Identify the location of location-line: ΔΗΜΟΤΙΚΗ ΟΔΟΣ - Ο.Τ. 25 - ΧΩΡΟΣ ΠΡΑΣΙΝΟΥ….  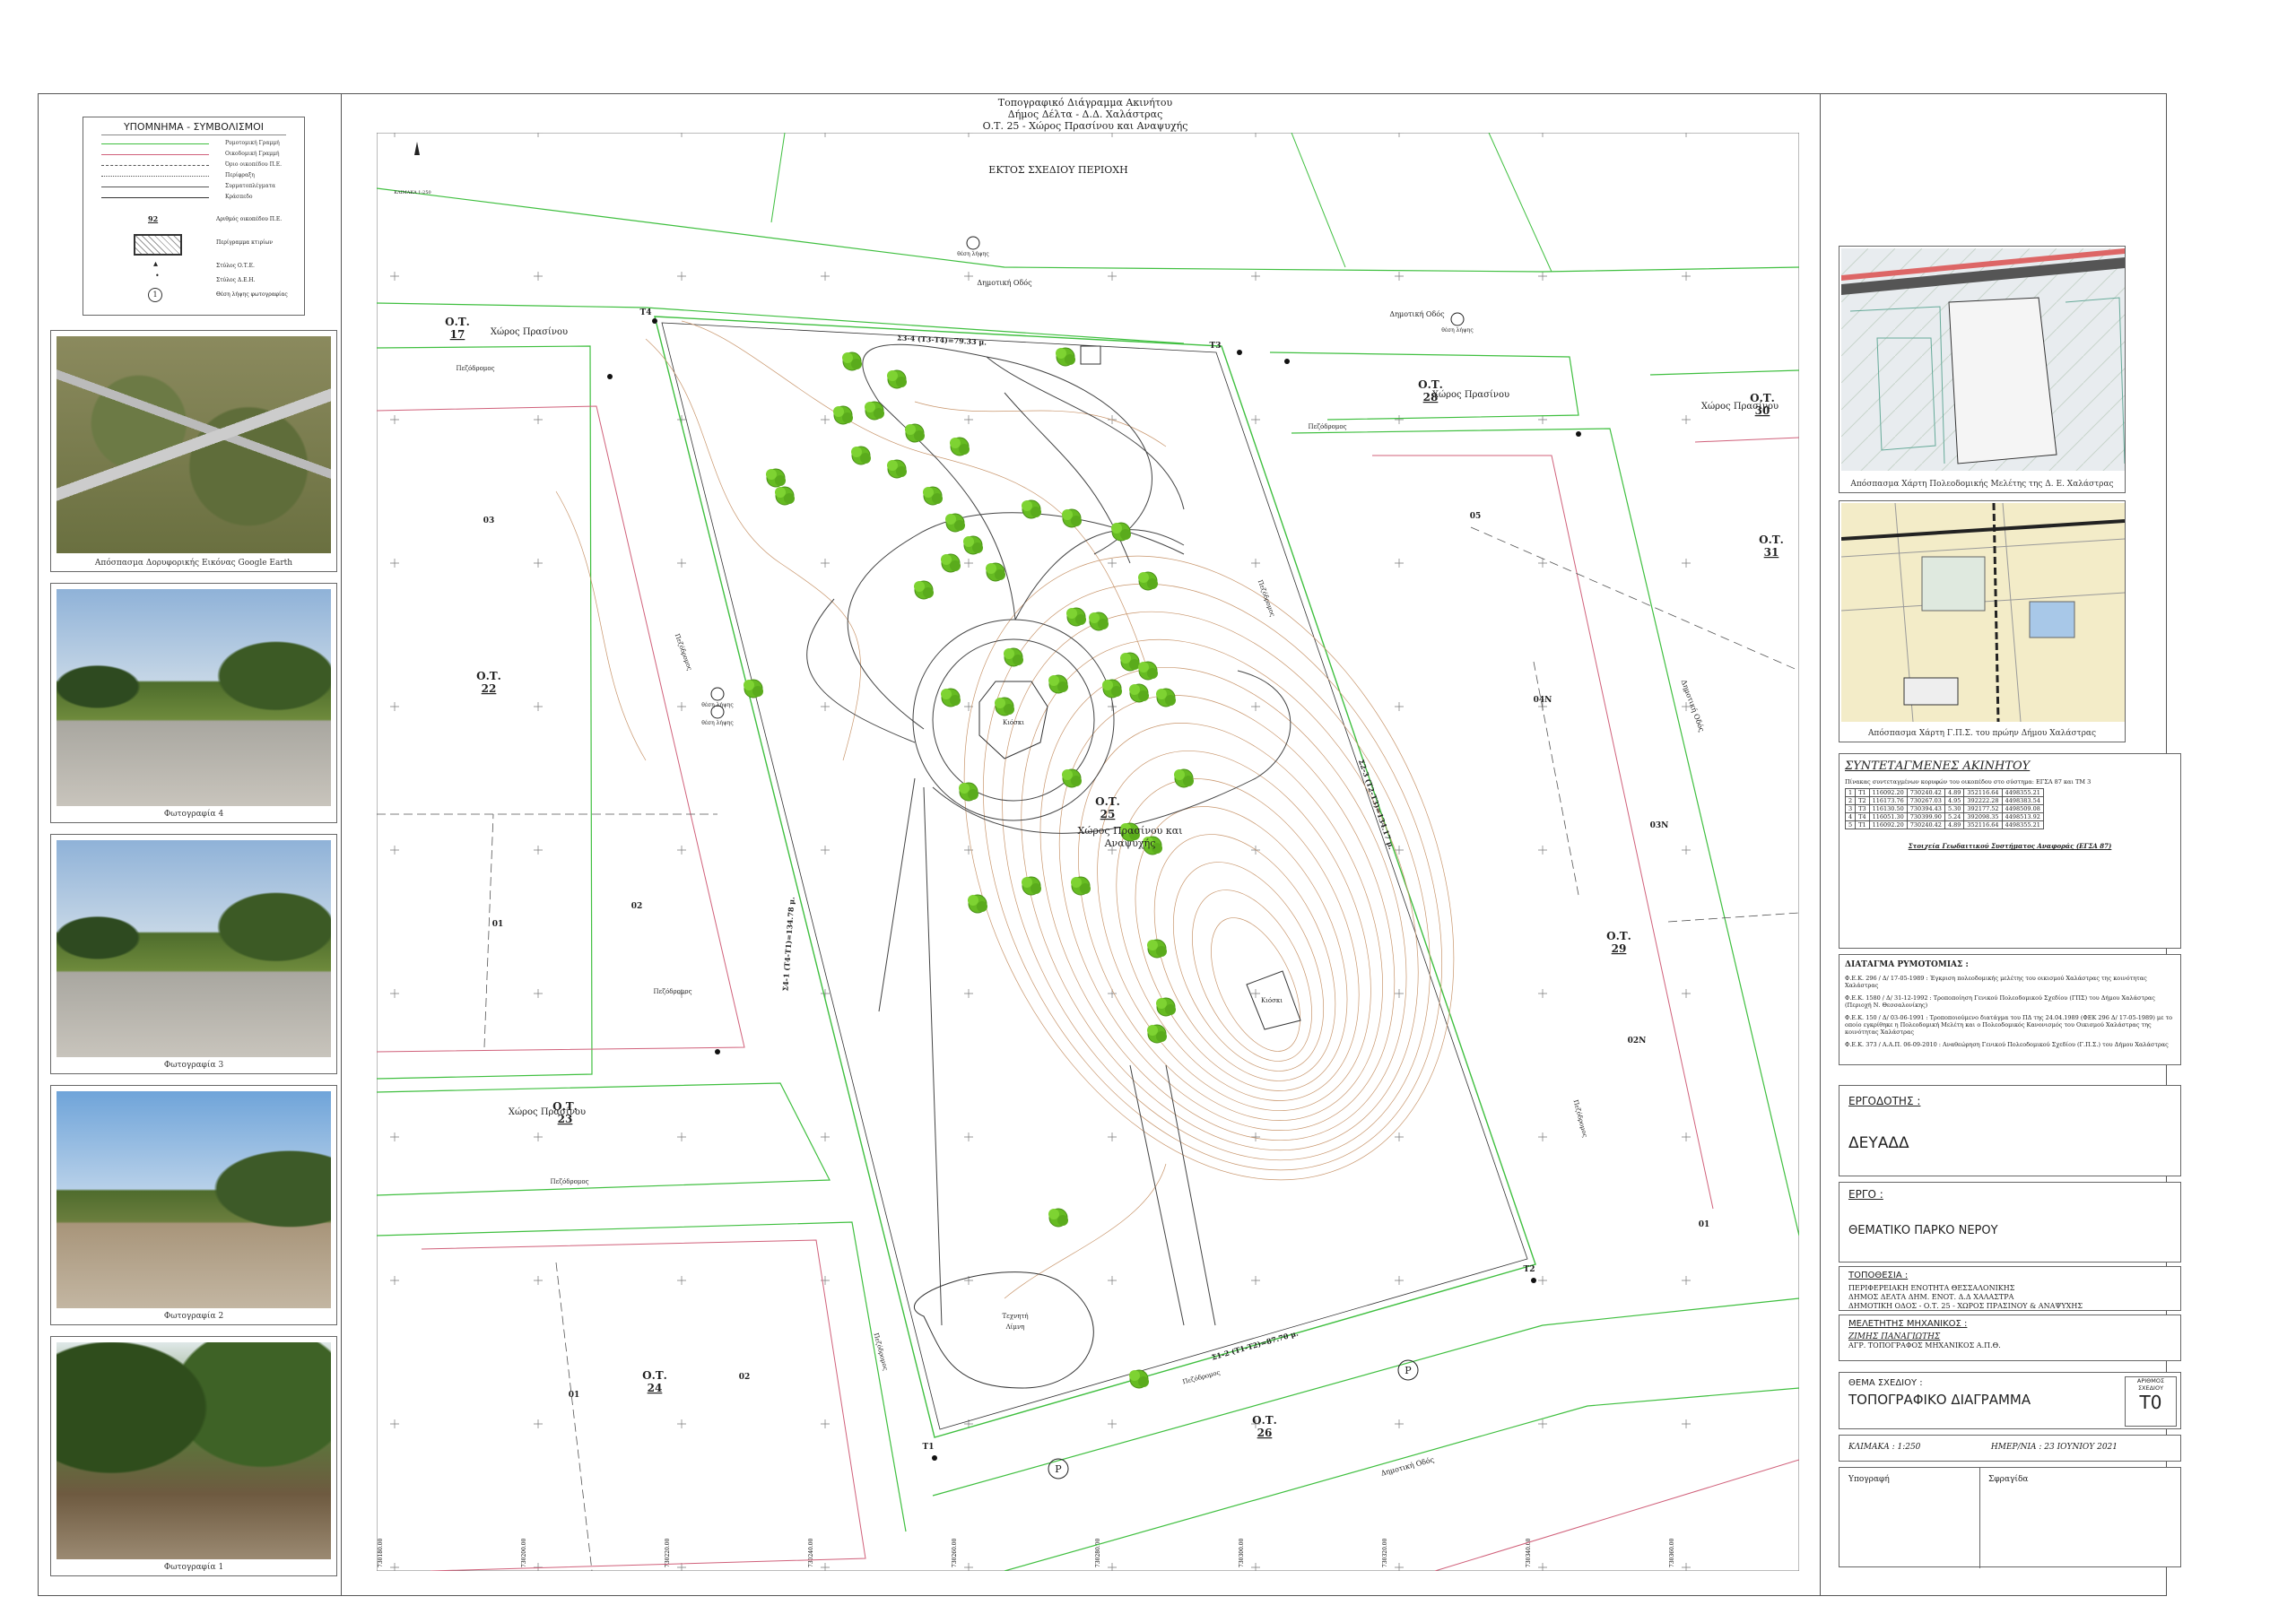
(1965, 1306).